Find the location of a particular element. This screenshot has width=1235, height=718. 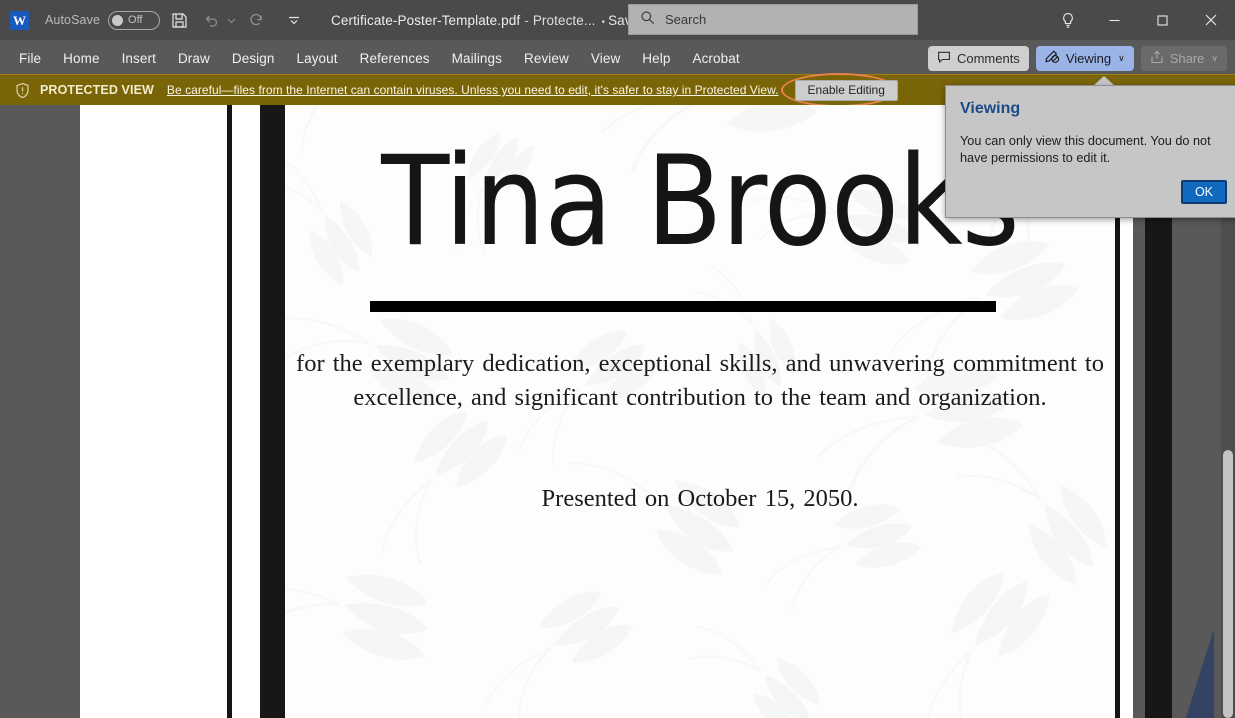

close-button is located at coordinates (1211, 20).